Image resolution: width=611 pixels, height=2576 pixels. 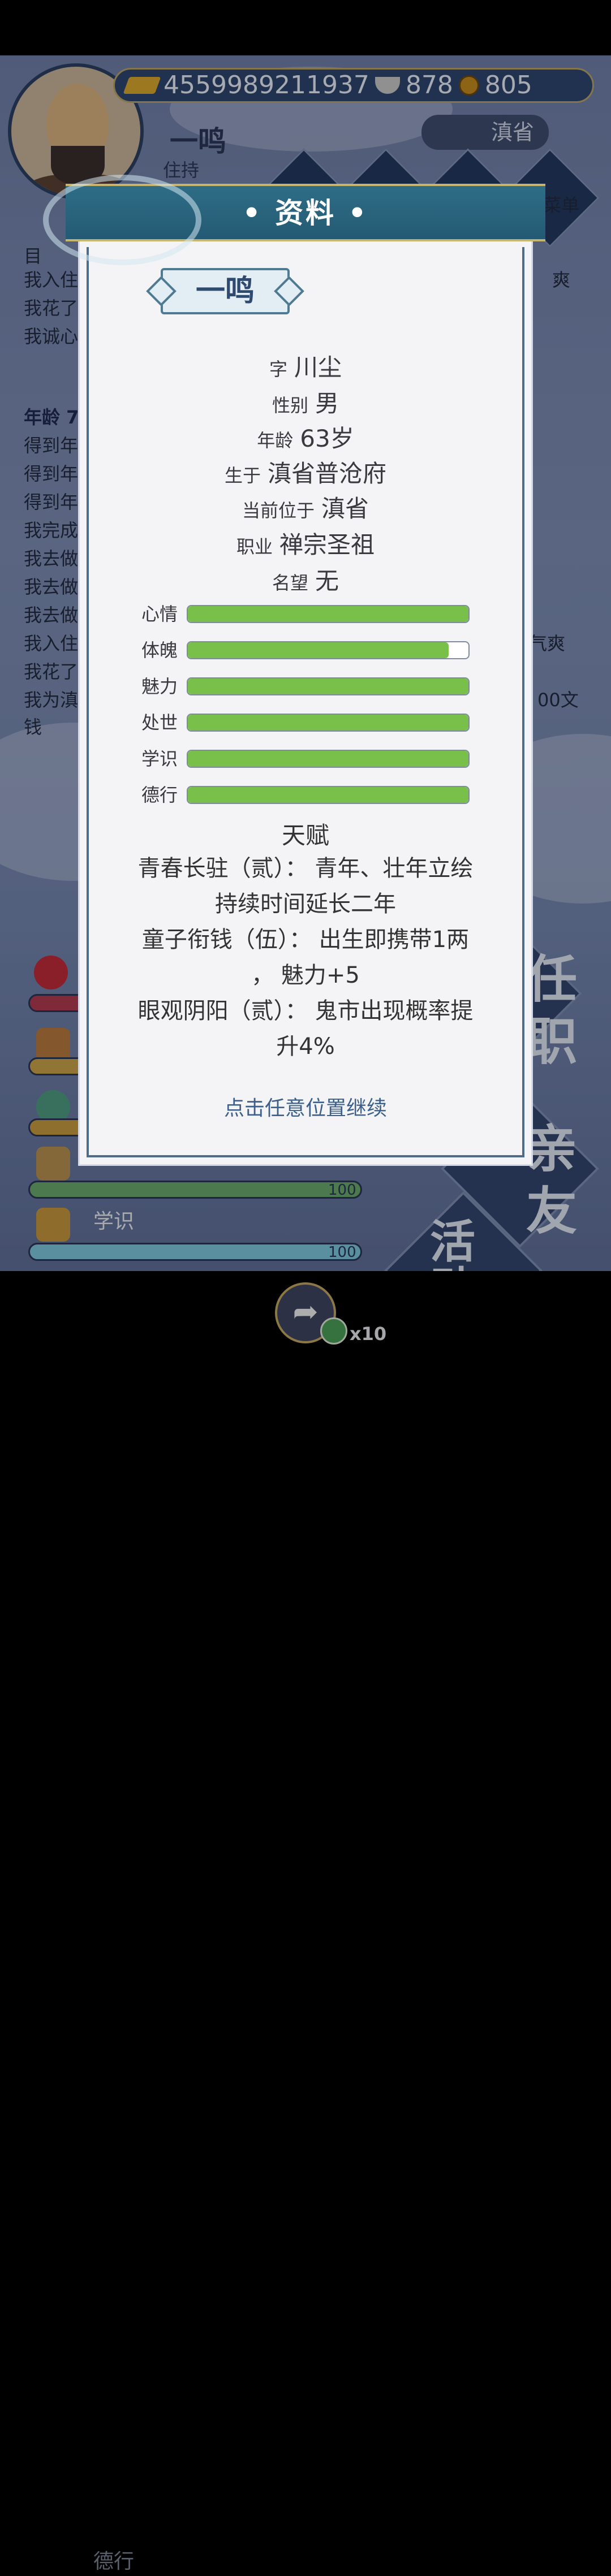 I want to click on dialog-title: • 资料 •, so click(x=305, y=213).